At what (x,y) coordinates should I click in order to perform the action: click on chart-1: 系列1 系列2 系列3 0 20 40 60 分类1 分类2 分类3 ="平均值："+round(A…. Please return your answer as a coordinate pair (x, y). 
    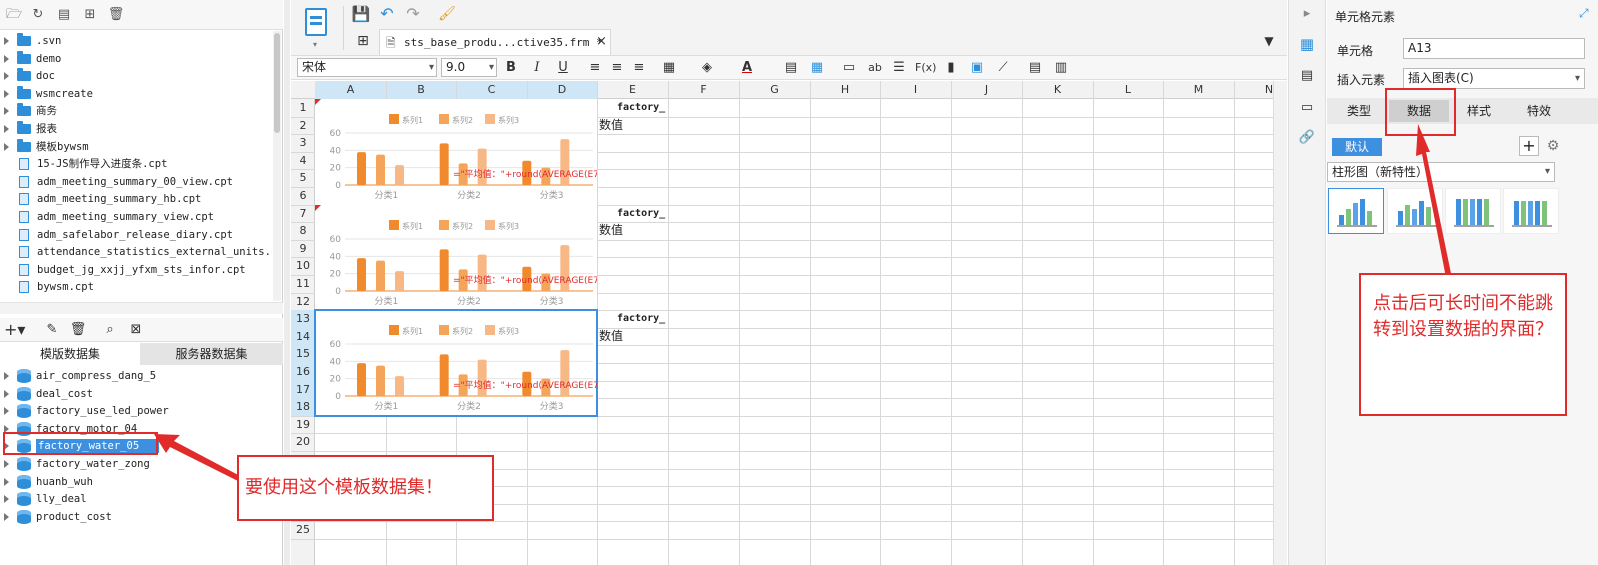
    Looking at the image, I should click on (456, 152).